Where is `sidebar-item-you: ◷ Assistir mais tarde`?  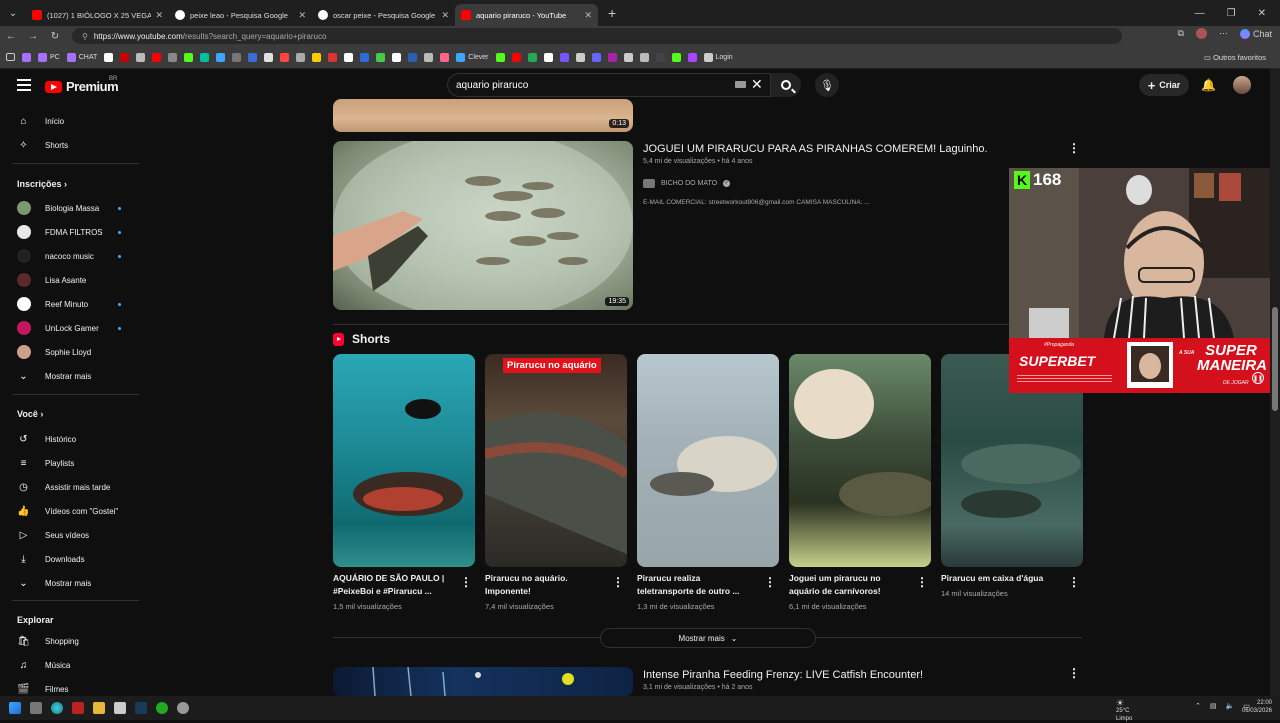 sidebar-item-you: ◷ Assistir mais tarde is located at coordinates (77, 487).